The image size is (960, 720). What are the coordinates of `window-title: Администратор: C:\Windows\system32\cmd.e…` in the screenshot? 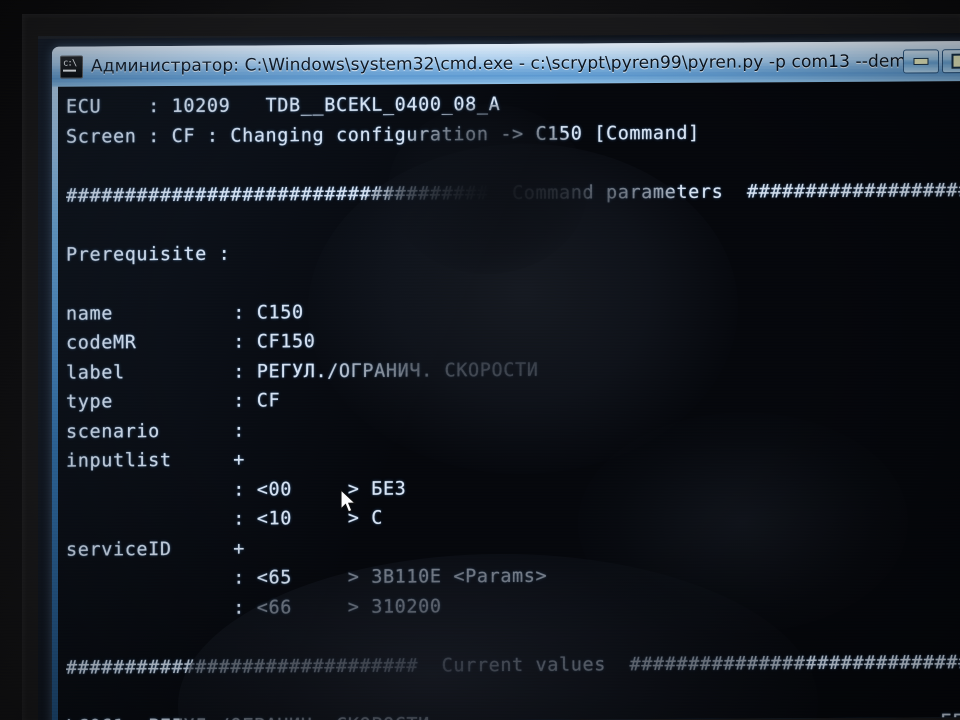 It's located at (497, 64).